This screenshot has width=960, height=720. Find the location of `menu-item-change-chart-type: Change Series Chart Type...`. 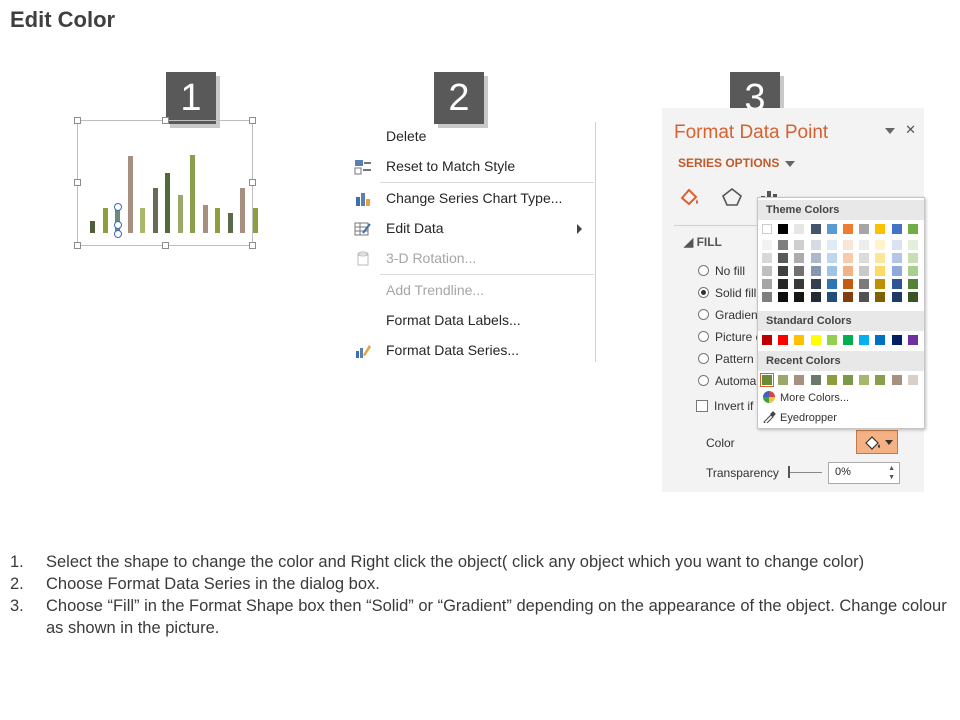

menu-item-change-chart-type: Change Series Chart Type... is located at coordinates (470, 199).